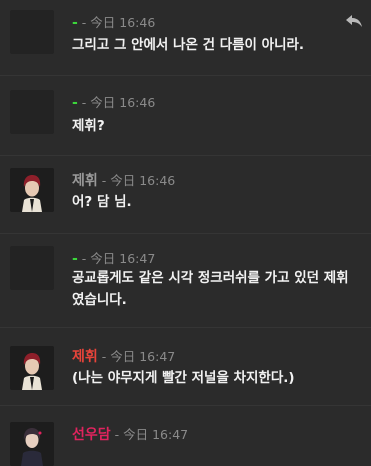 The width and height of the screenshot is (371, 466). What do you see at coordinates (210, 289) in the screenshot?
I see `message-text: 공교롭게도 같은 시각 정크러쉬를 가고 있던 제휘였습니다.` at bounding box center [210, 289].